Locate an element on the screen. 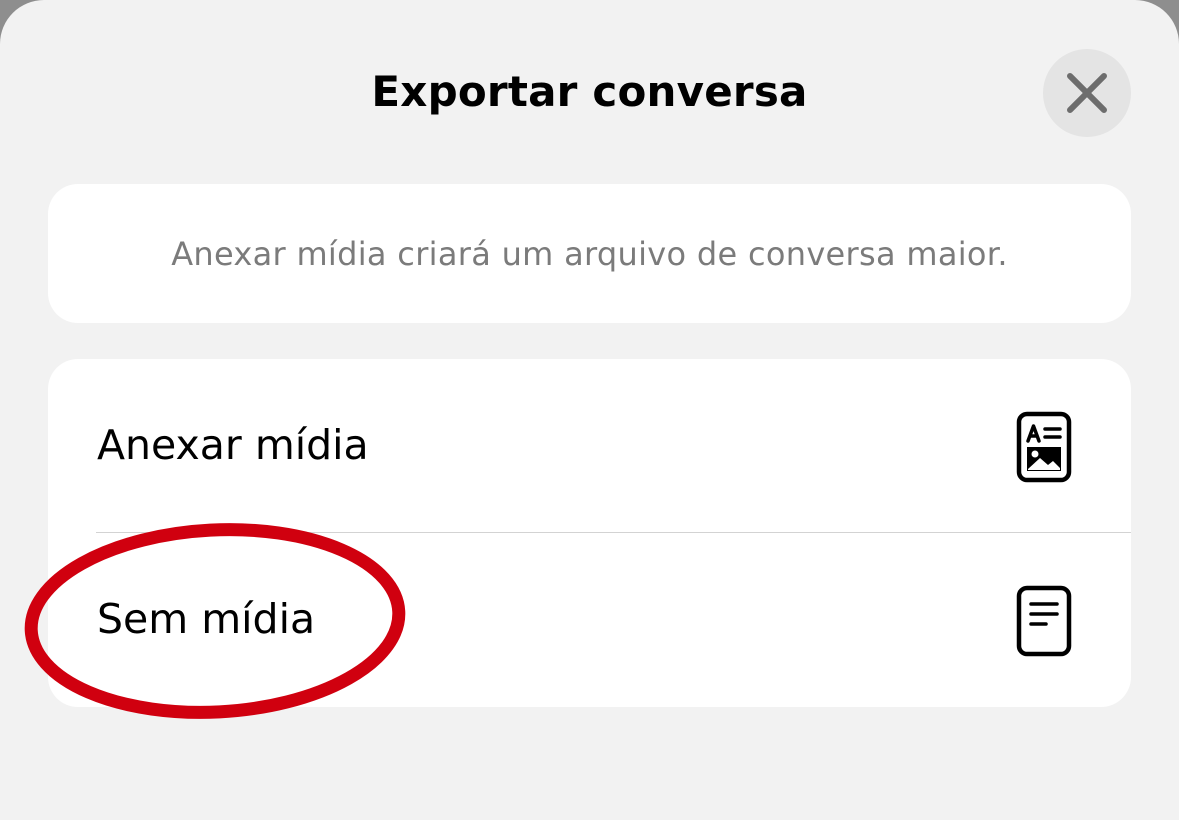 The width and height of the screenshot is (1179, 820). attach-media-label: Anexar mídia is located at coordinates (233, 445).